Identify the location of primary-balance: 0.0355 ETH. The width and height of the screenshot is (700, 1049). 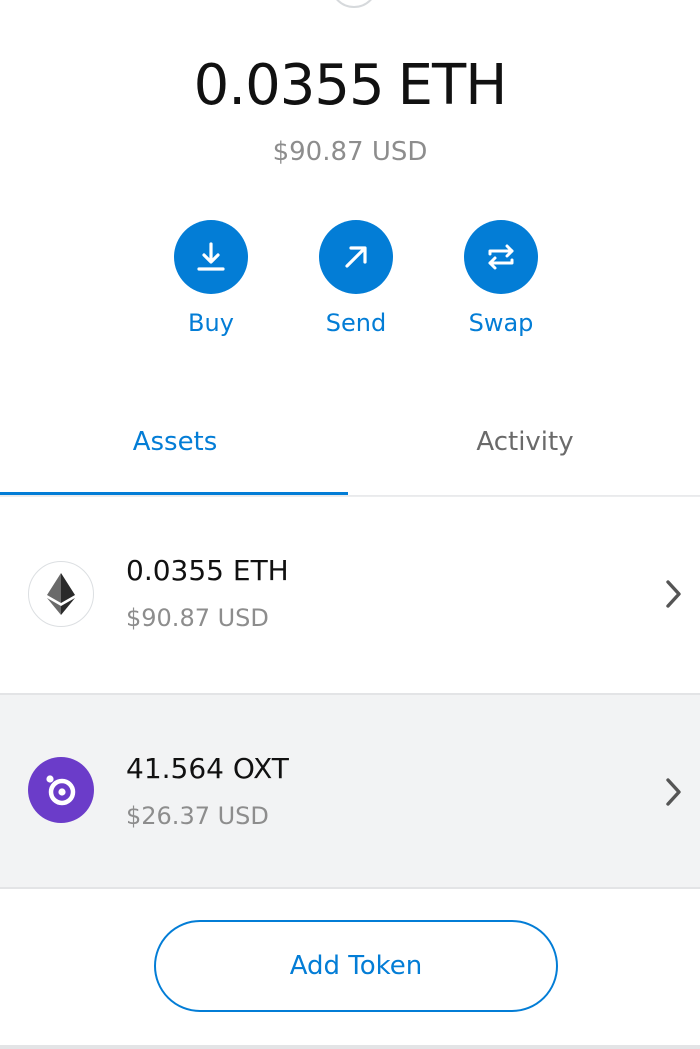
(350, 86).